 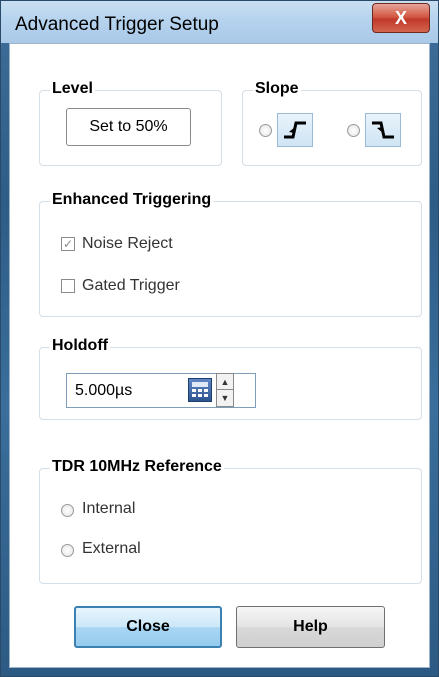 What do you see at coordinates (332, 123) in the screenshot?
I see `slope-group: Slope` at bounding box center [332, 123].